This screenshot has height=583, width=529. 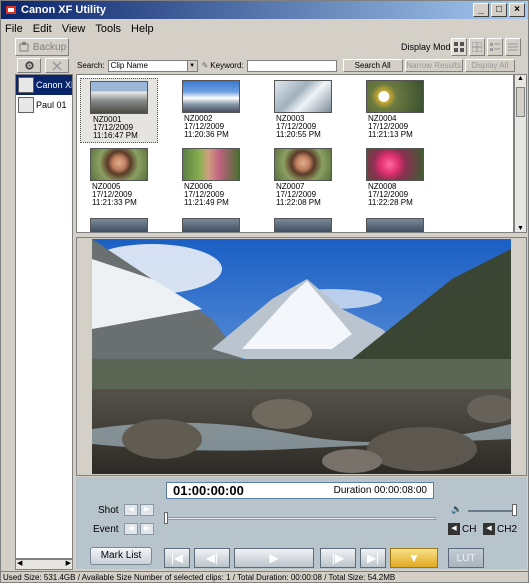 I want to click on event-next-button: ▶, so click(x=147, y=529).